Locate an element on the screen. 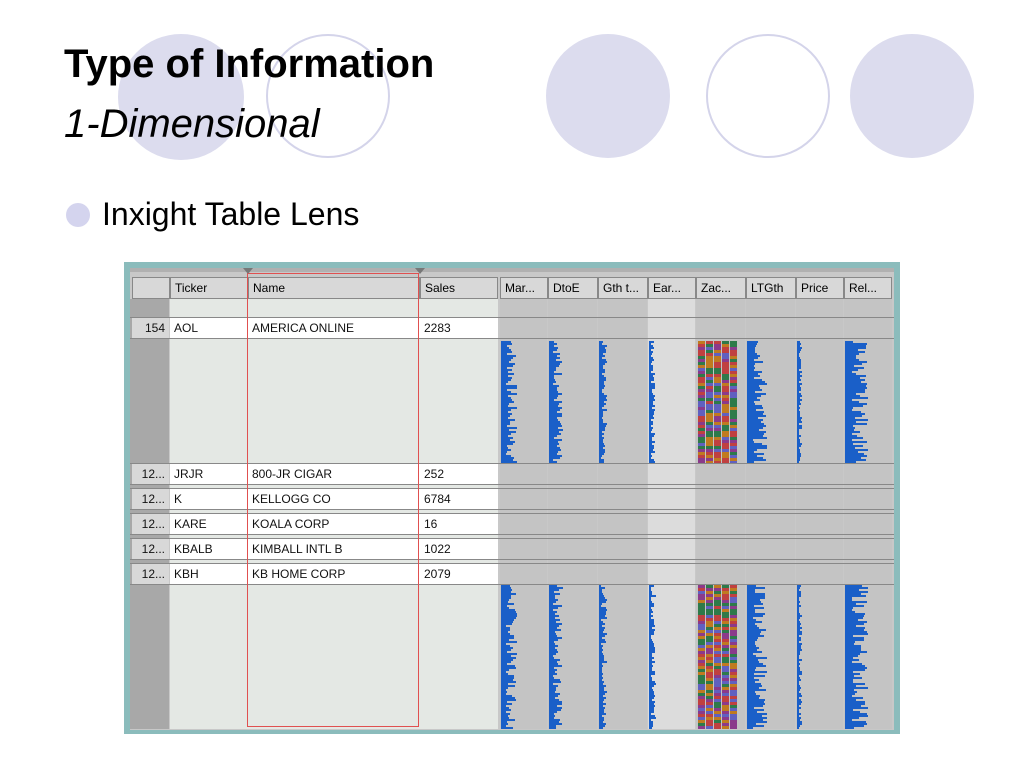  sales-cell: 1022 is located at coordinates (459, 549).